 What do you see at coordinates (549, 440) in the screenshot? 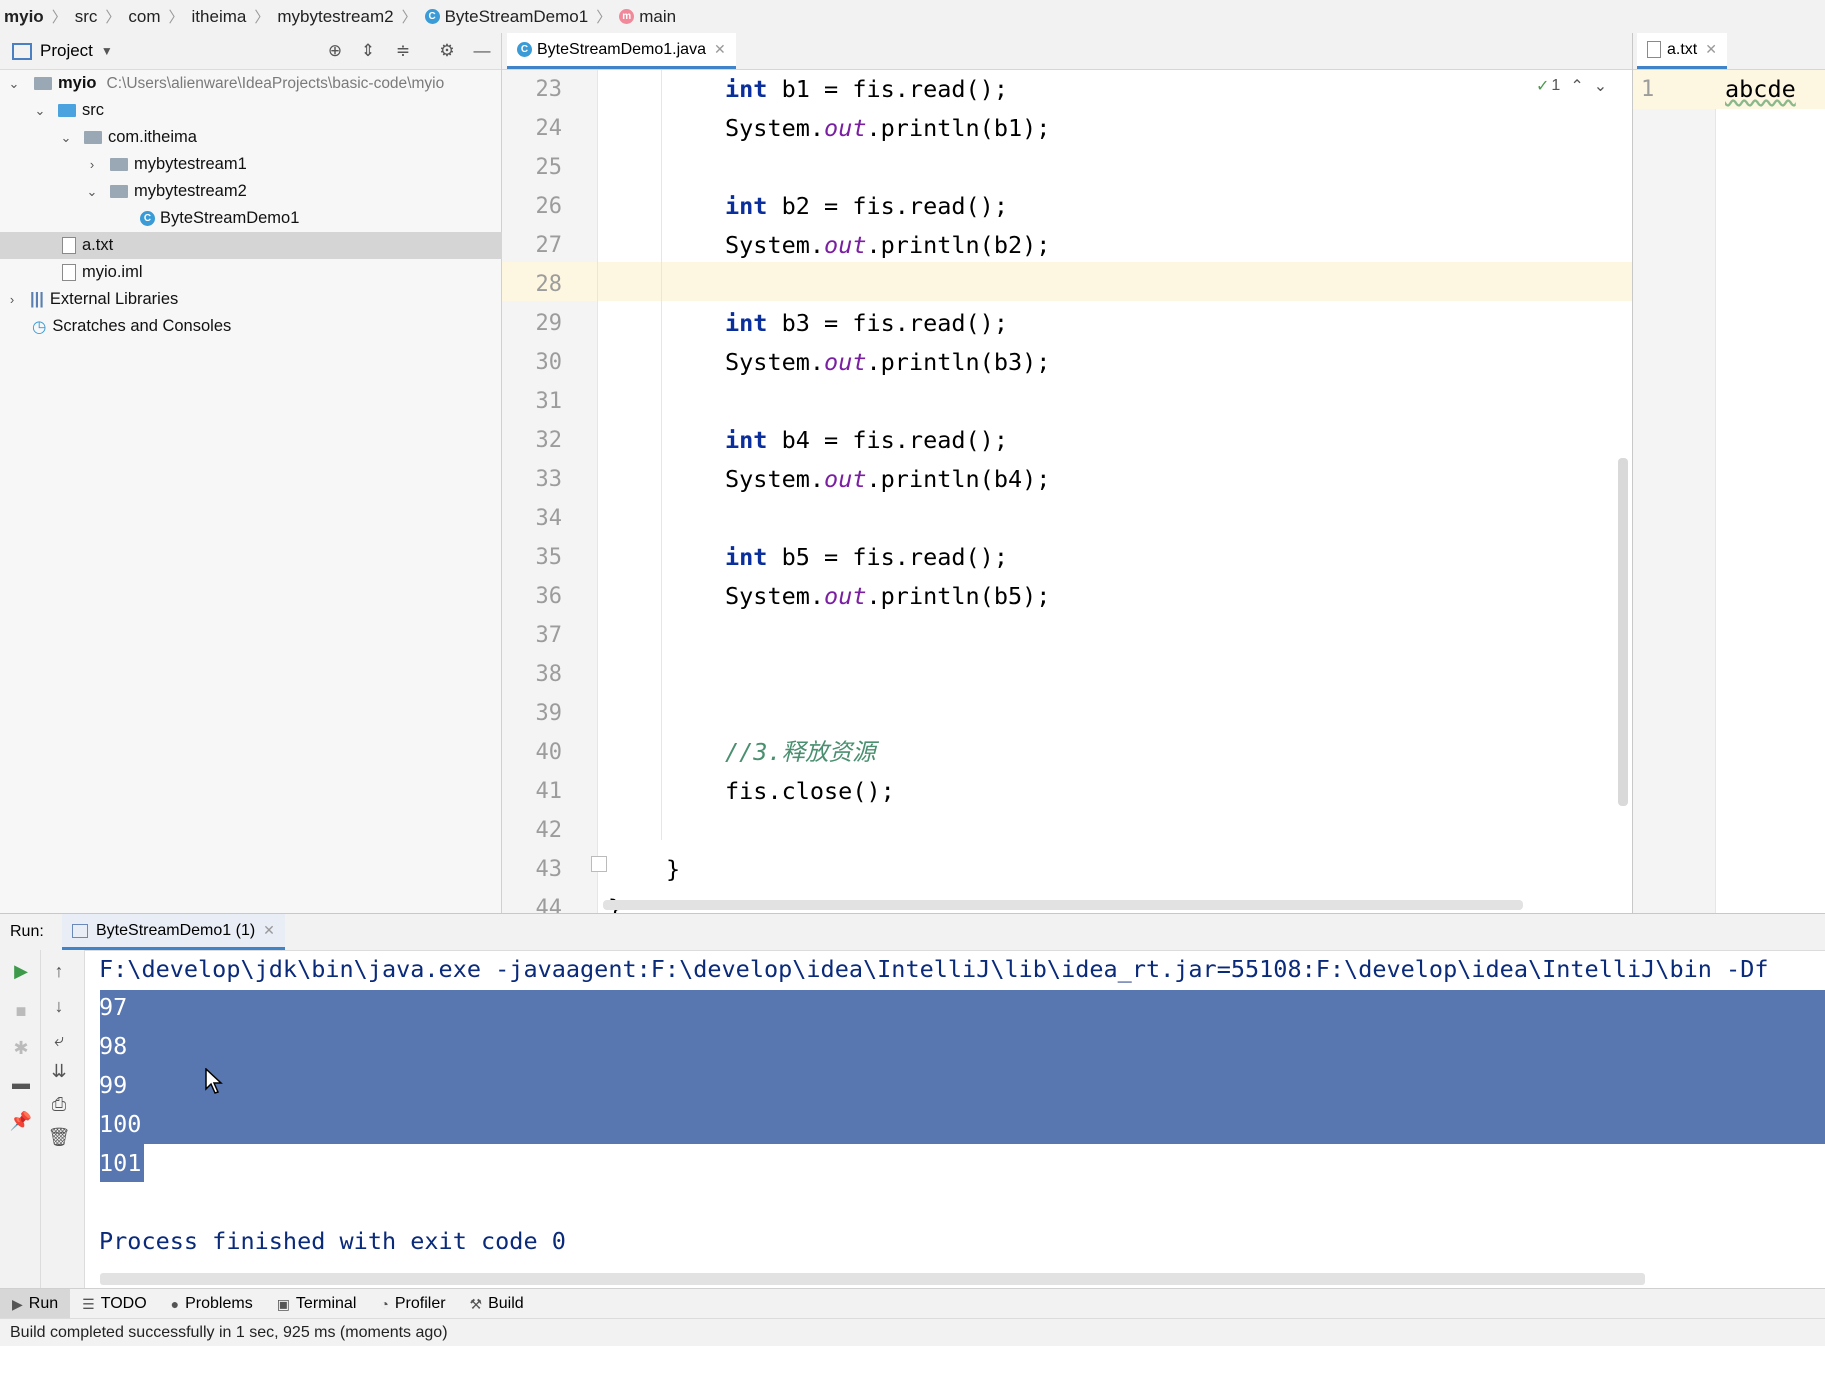
I see `line-number: 32` at bounding box center [549, 440].